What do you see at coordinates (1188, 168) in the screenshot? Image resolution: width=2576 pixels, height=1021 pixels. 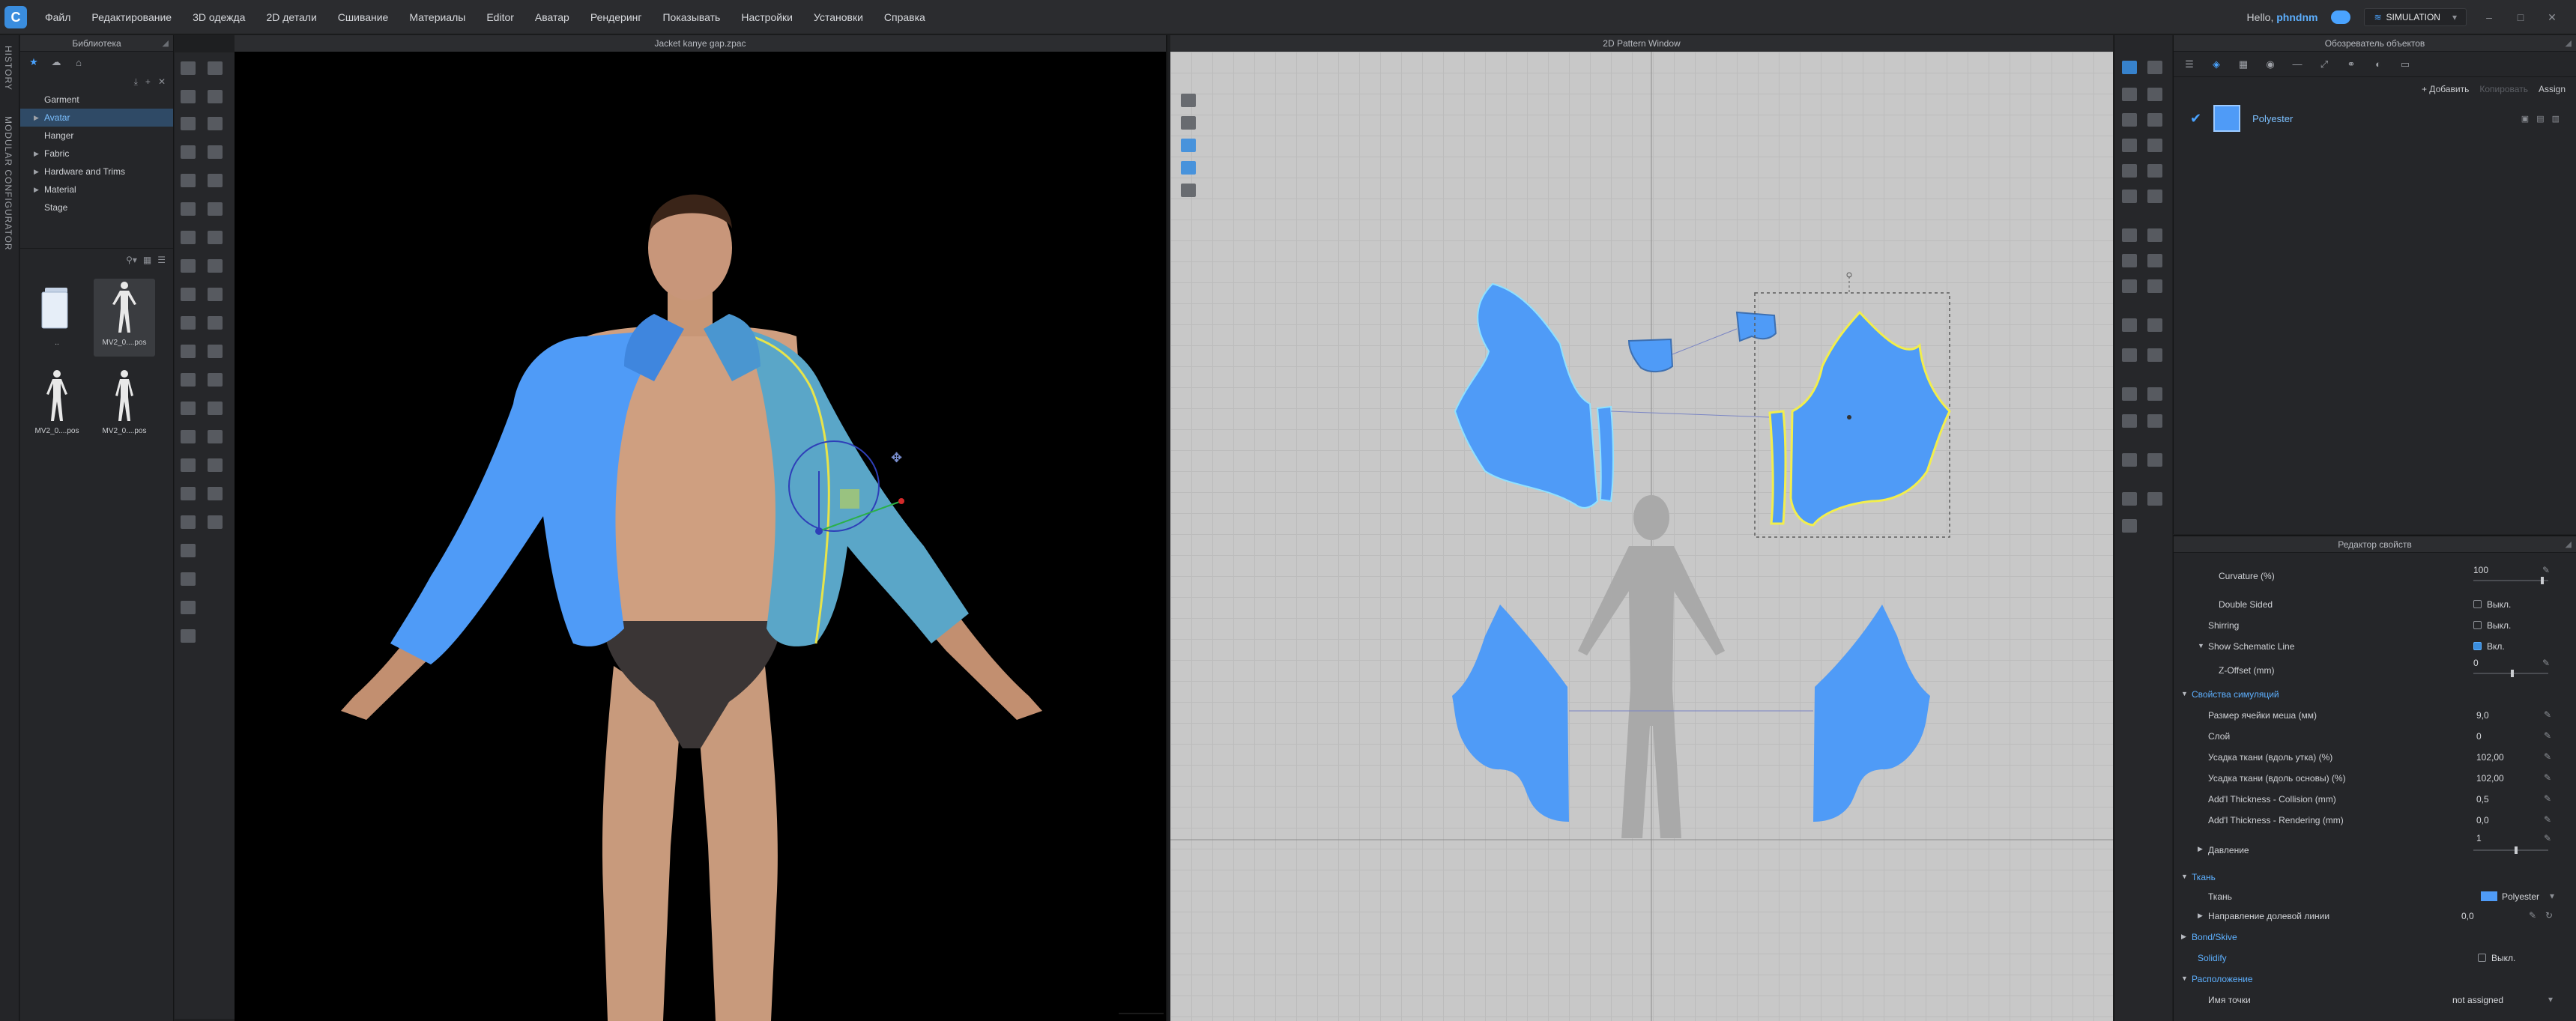 I see `grid-2d-icon` at bounding box center [1188, 168].